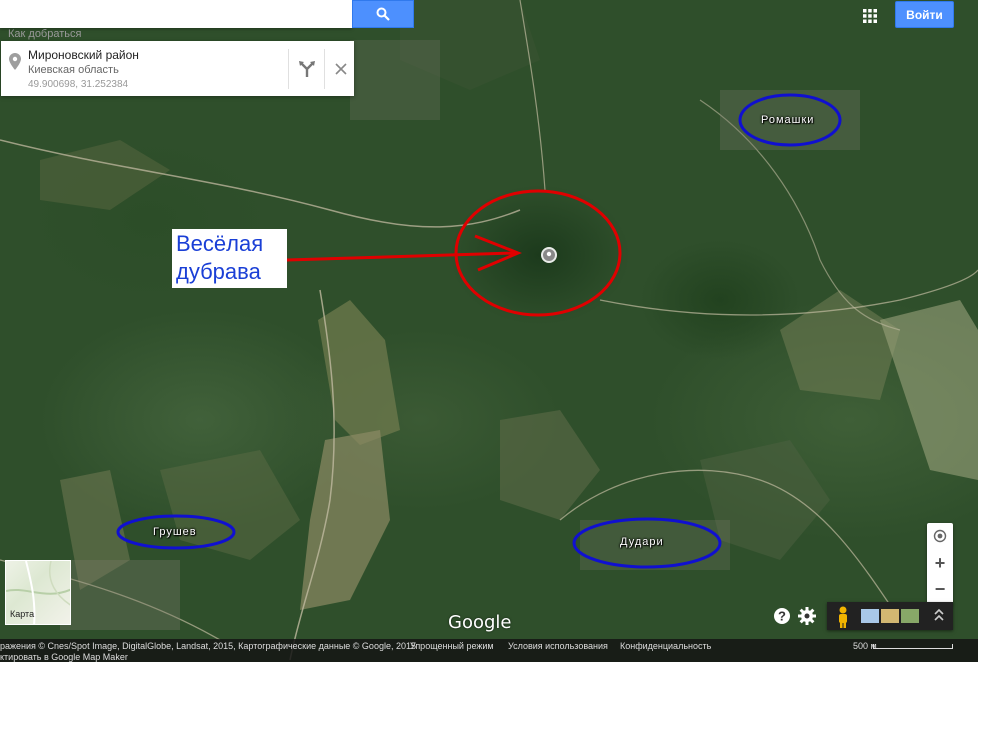 The height and width of the screenshot is (750, 1000). What do you see at coordinates (787, 120) in the screenshot?
I see `village-label-romashki: Ромашки` at bounding box center [787, 120].